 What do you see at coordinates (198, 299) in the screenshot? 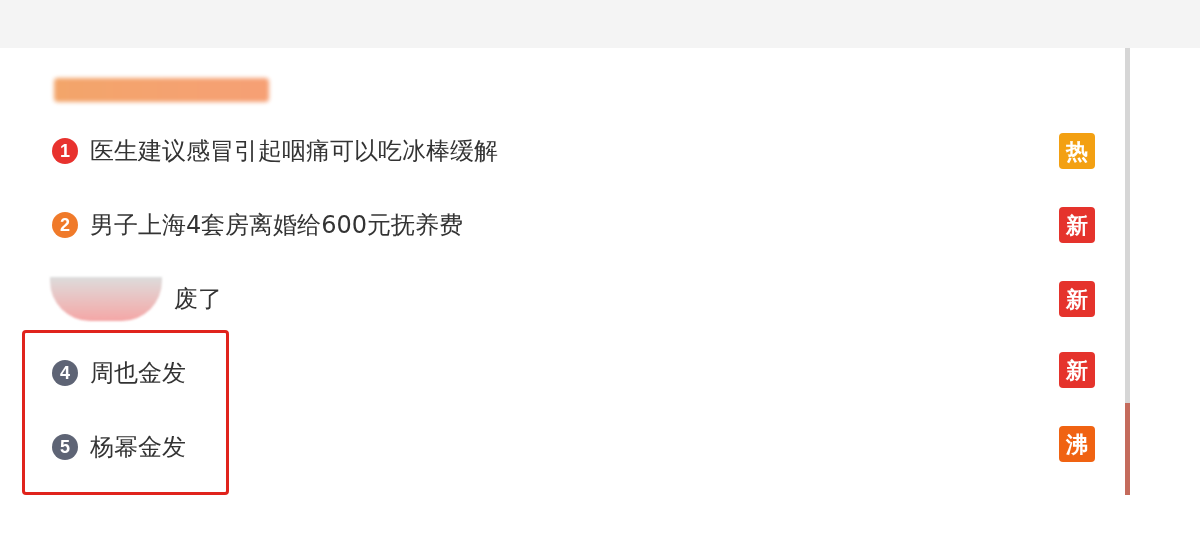
I see `search-term-link: 废了` at bounding box center [198, 299].